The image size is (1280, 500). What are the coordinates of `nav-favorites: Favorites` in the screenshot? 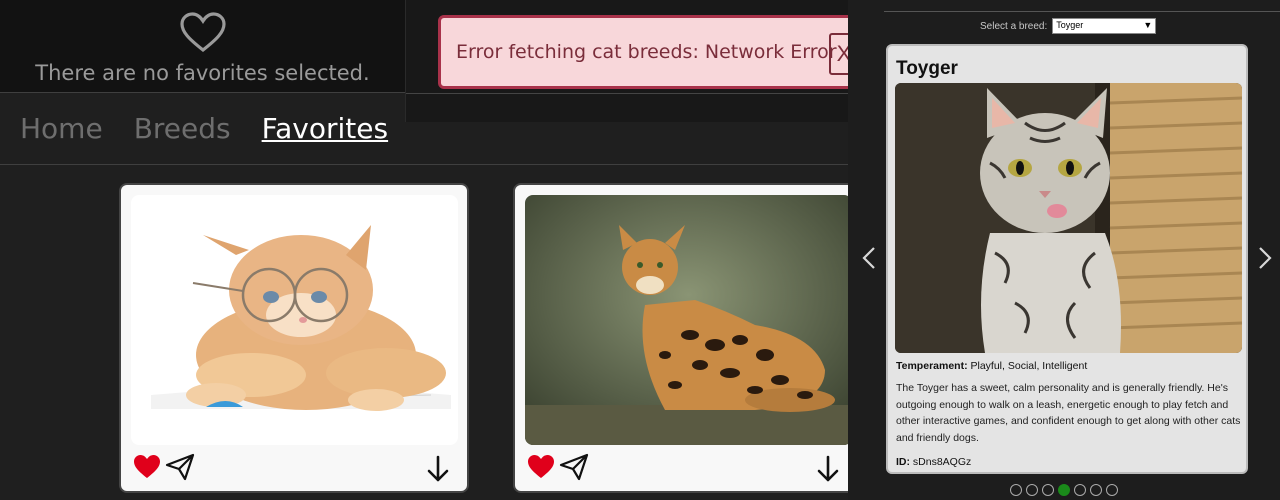 It's located at (325, 128).